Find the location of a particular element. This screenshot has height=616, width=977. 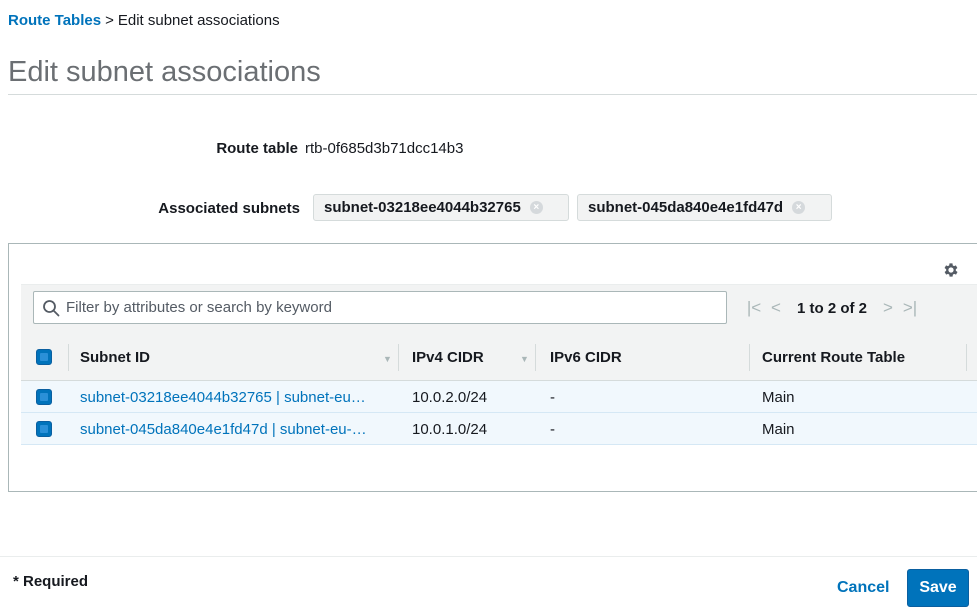

ipv4-cidr-cell: 10.0.2.0/24 is located at coordinates (450, 397).